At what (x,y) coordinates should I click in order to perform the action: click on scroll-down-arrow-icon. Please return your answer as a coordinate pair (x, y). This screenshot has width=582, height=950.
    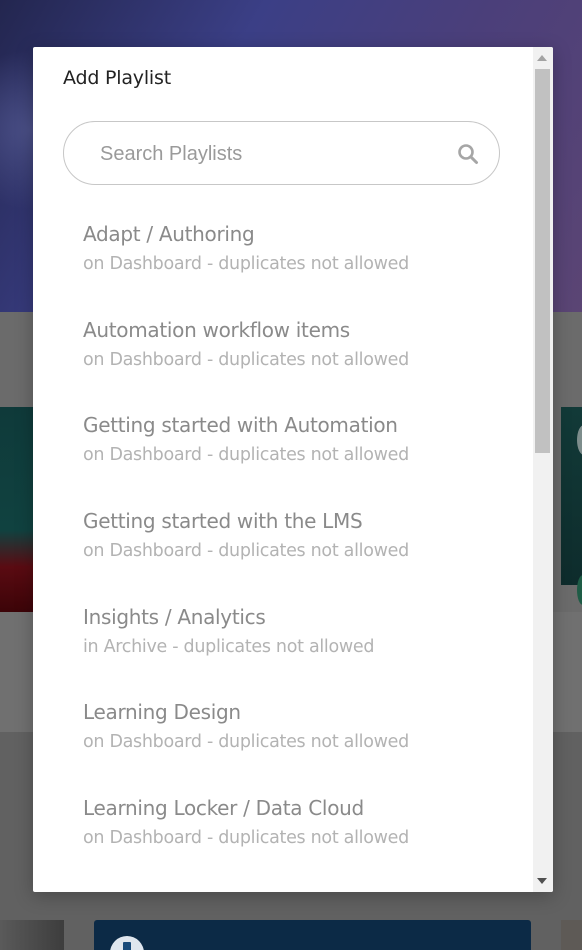
    Looking at the image, I should click on (542, 881).